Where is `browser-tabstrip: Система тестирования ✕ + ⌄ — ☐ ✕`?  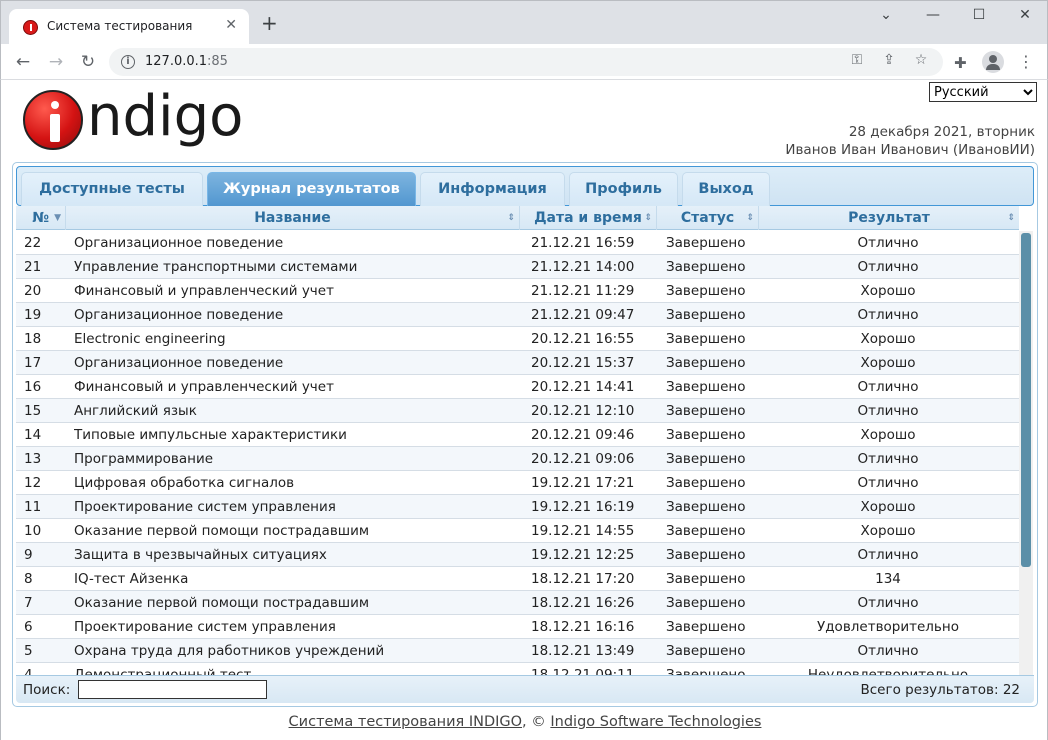
browser-tabstrip: Система тестирования ✕ + ⌄ — ☐ ✕ is located at coordinates (524, 22).